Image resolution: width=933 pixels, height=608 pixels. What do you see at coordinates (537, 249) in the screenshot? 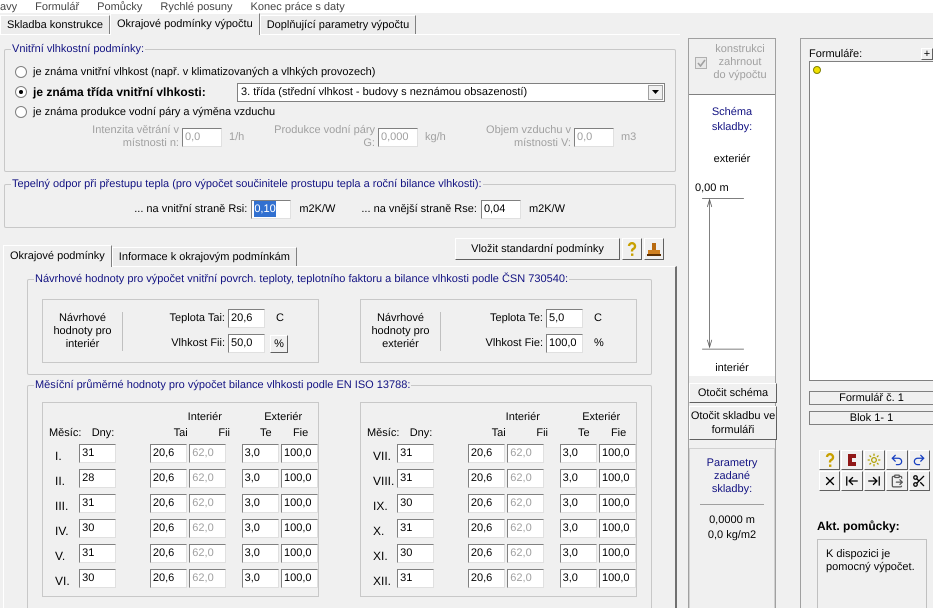
I see `standard-conditions-button: Vložit standardní podmínky` at bounding box center [537, 249].